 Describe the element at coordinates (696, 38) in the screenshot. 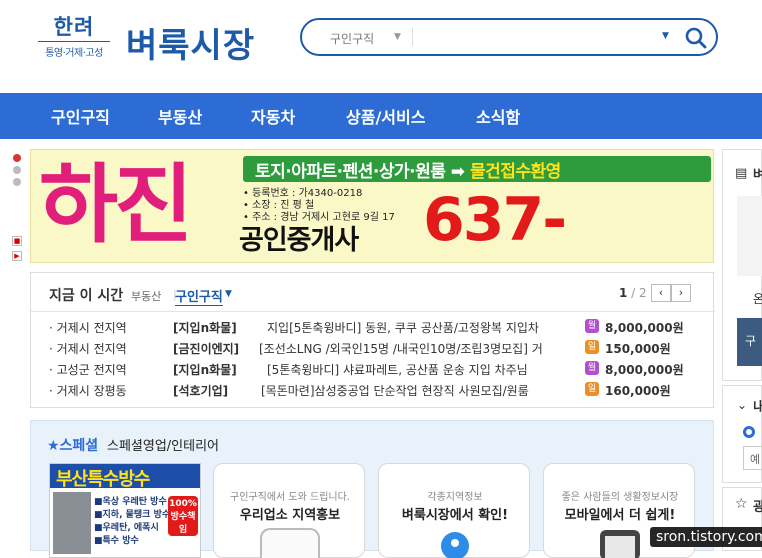

I see `search-icon` at that location.